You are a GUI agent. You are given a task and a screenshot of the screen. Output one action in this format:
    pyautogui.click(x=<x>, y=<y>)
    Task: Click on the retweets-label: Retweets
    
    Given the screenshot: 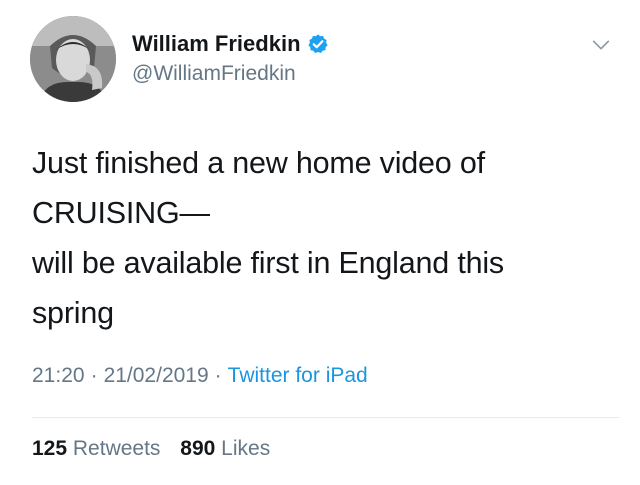 What is the action you would take?
    pyautogui.click(x=116, y=448)
    